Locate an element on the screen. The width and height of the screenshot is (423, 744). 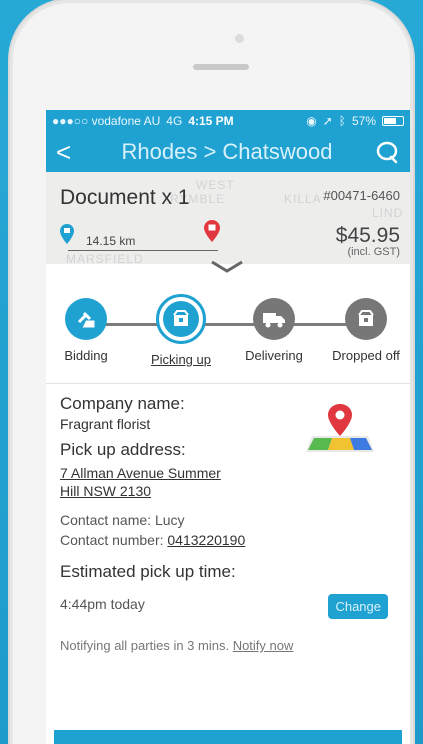
page-title: Rhodes > Chatswood is located at coordinates (227, 151).